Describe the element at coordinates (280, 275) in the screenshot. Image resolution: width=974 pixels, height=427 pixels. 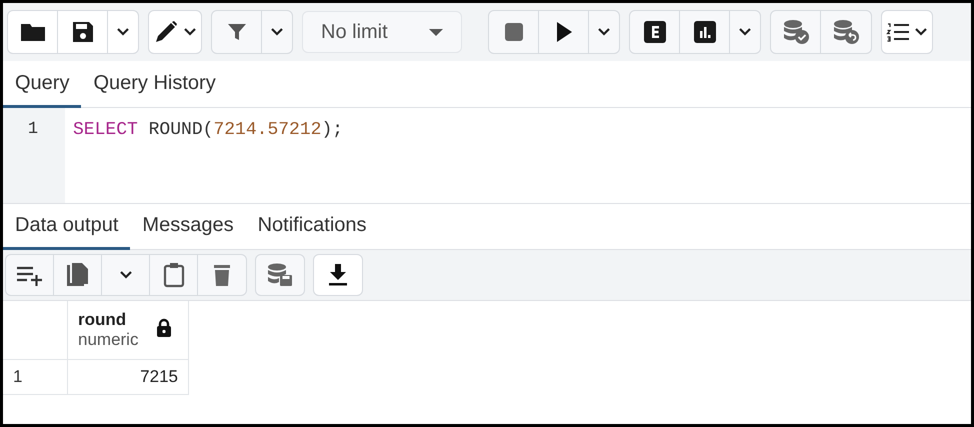
I see `database-save-icon` at that location.